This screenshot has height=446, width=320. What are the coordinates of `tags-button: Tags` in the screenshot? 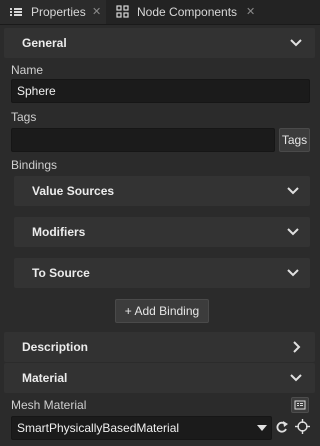 It's located at (294, 140).